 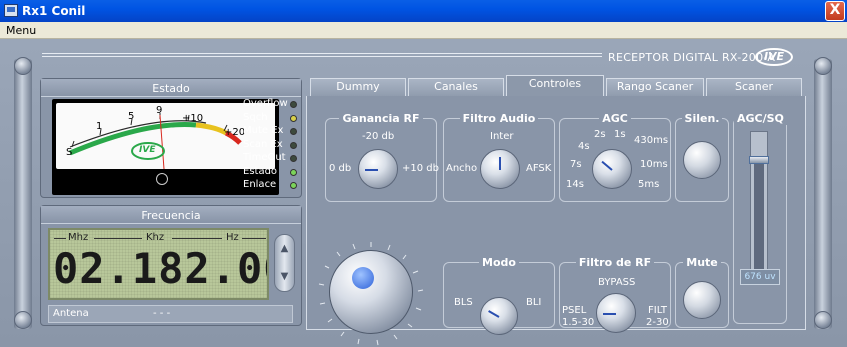 I want to click on ganancia-rf-group: Ganancia RF -20 db 0 db +10 db, so click(x=382, y=157).